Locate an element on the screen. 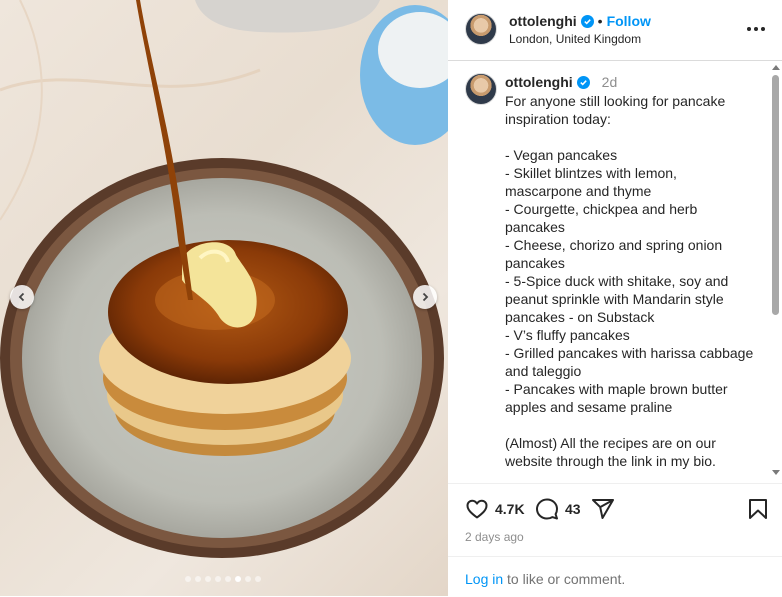 The height and width of the screenshot is (597, 782). scroll-thumb is located at coordinates (775, 195).